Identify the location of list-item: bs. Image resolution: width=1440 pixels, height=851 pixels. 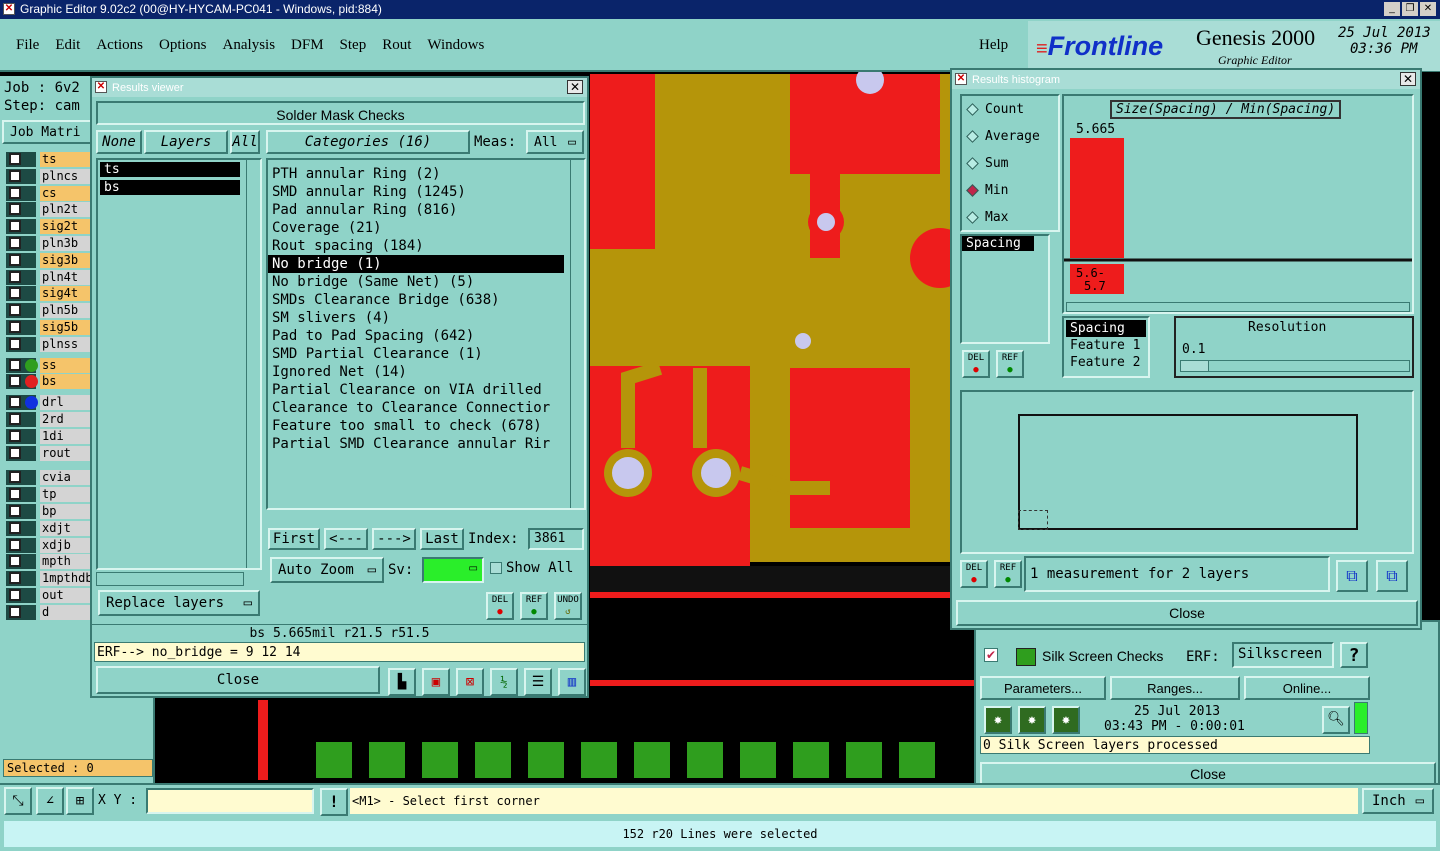
(170, 187).